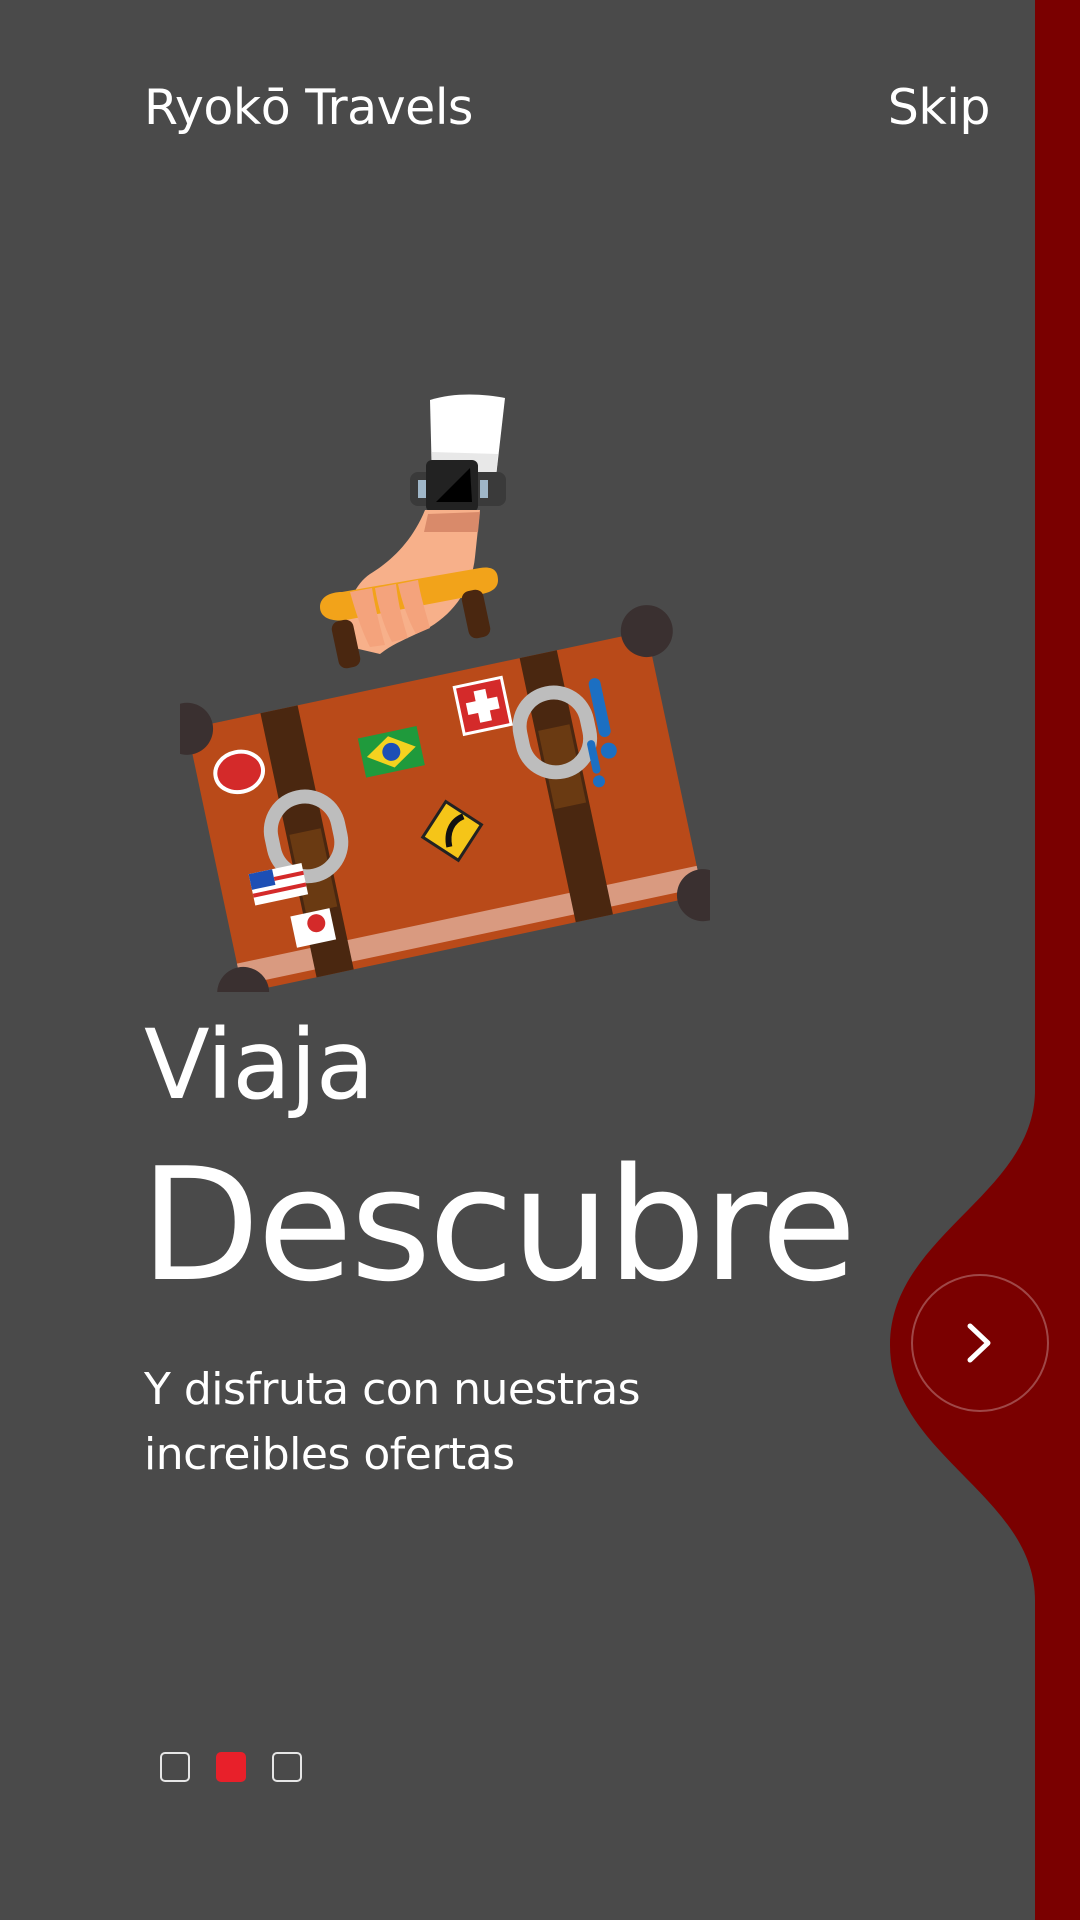 The image size is (1080, 1920). I want to click on next-button, so click(980, 1343).